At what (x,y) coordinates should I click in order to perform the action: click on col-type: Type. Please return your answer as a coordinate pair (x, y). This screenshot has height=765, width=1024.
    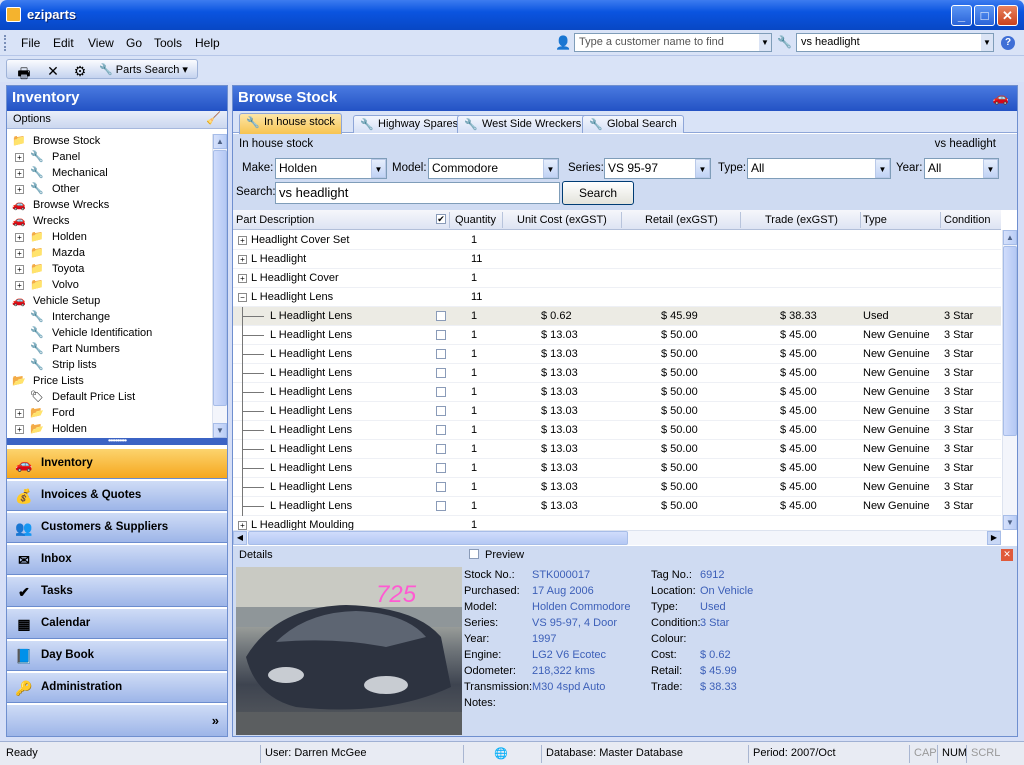
    Looking at the image, I should click on (875, 220).